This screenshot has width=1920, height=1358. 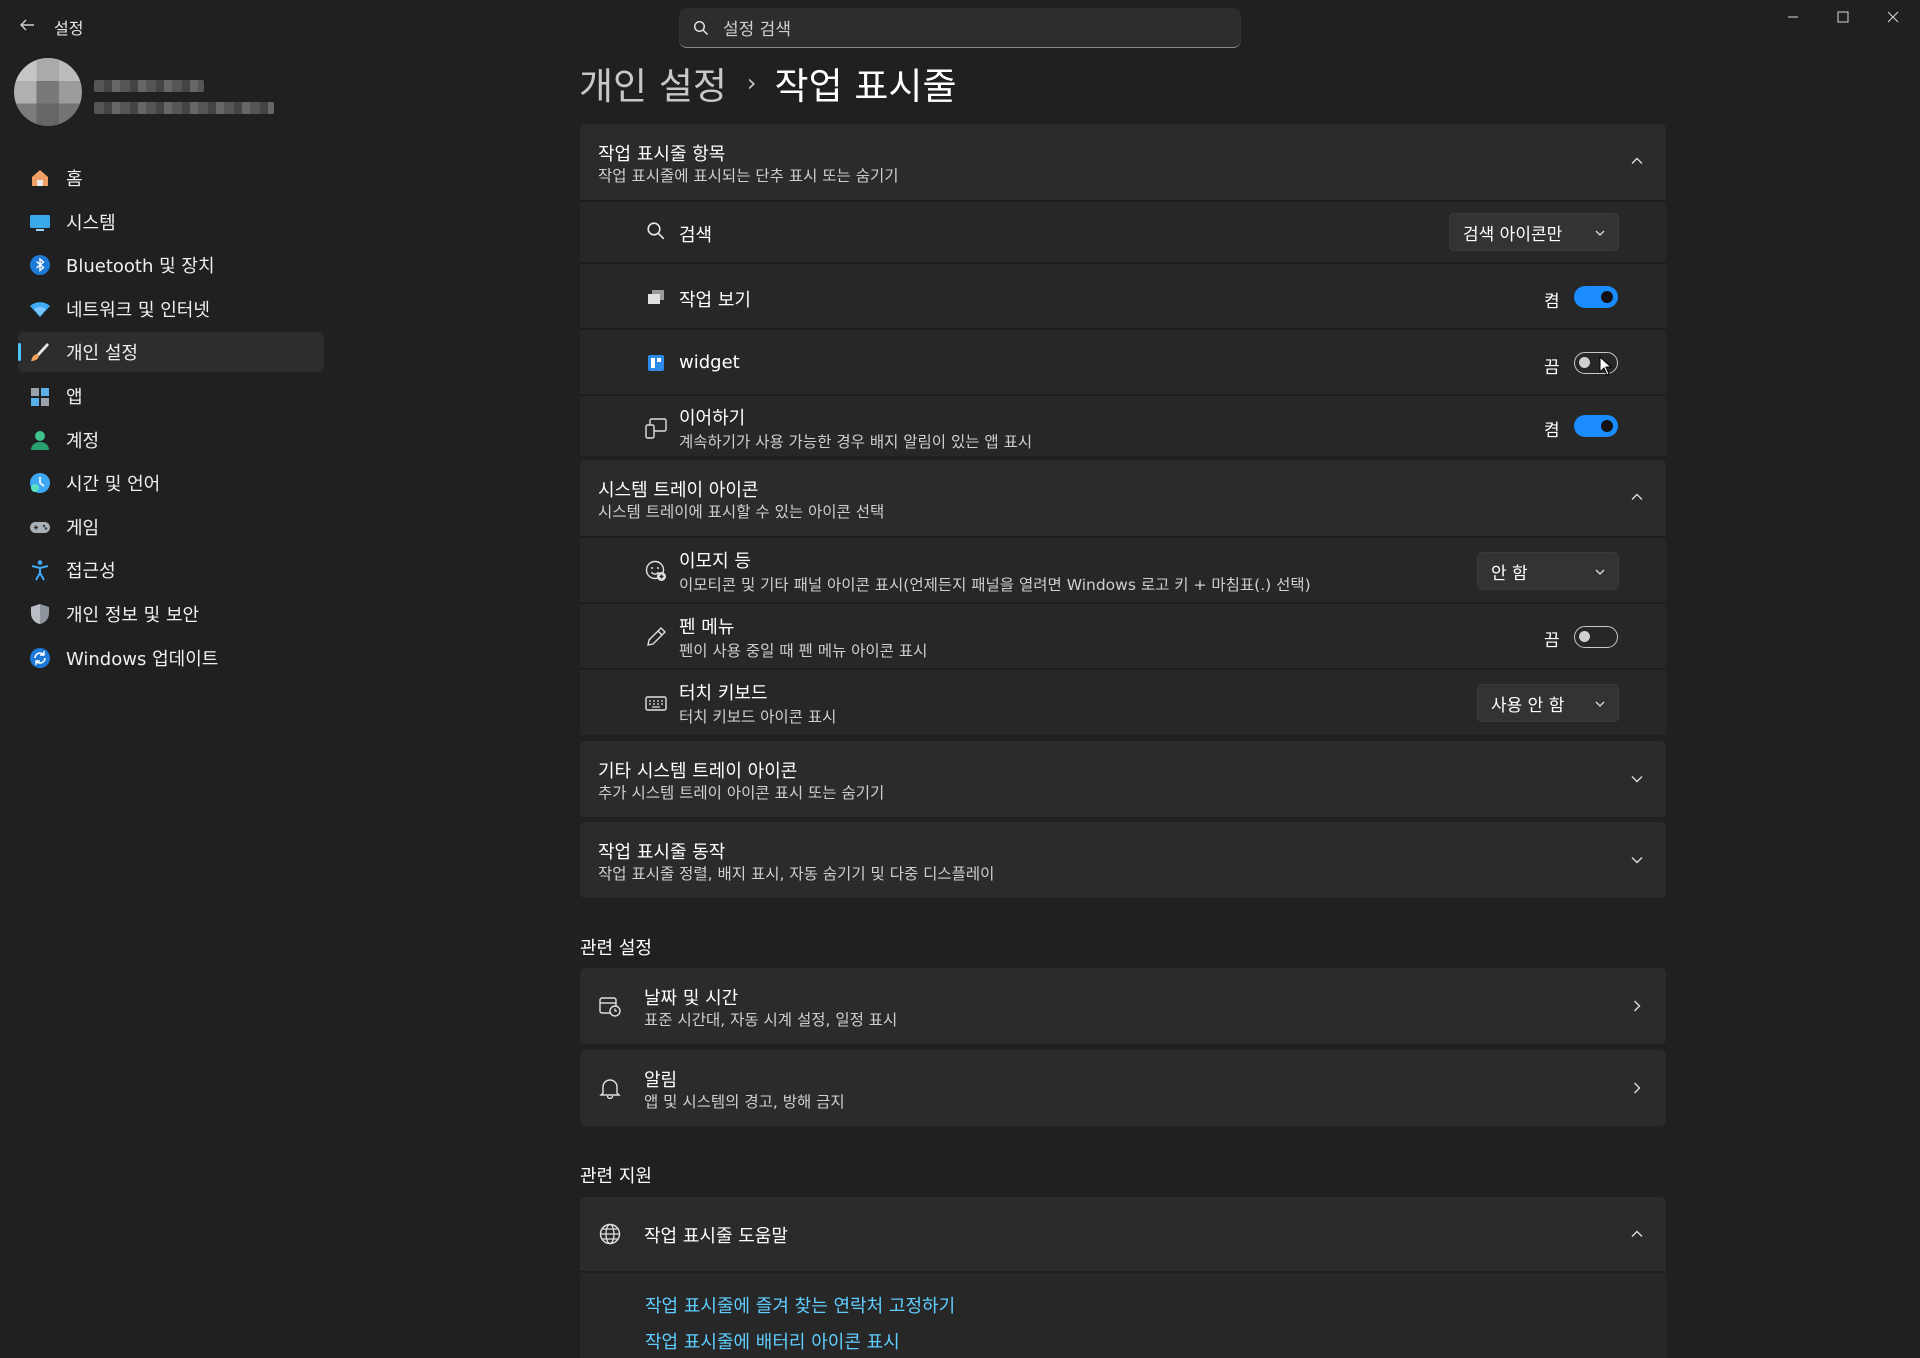 I want to click on user-name-redacted, so click(x=149, y=86).